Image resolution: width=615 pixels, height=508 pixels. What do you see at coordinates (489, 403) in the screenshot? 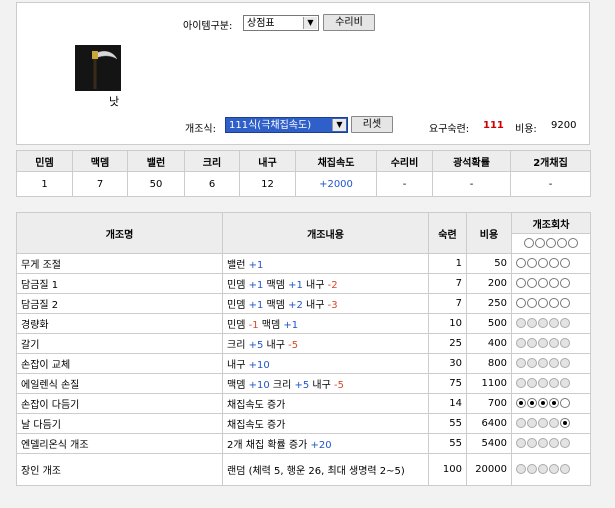
I see `mod-cost: 700` at bounding box center [489, 403].